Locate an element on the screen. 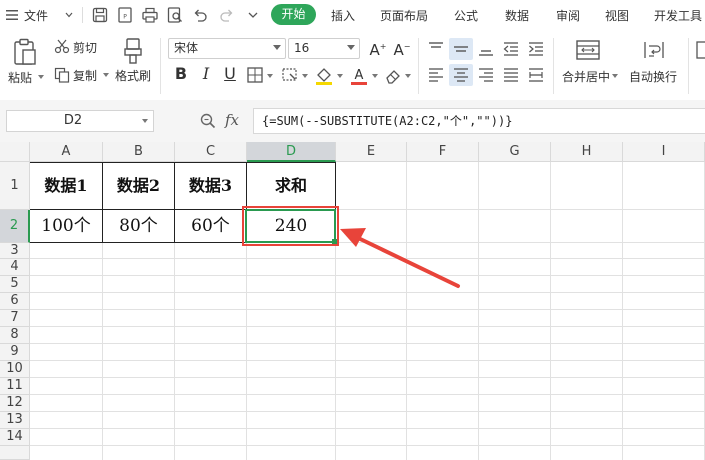 The image size is (705, 460). tab-formulas: 公式 is located at coordinates (466, 15).